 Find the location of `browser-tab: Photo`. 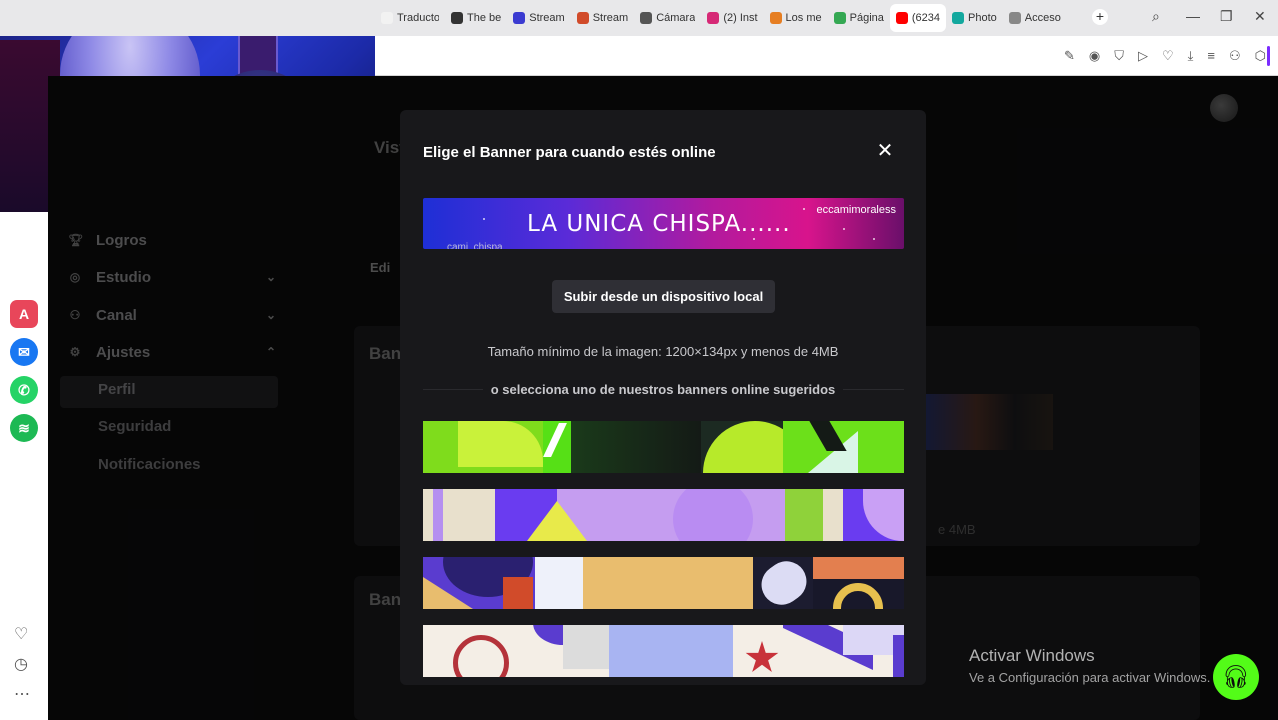

browser-tab: Photo is located at coordinates (974, 18).